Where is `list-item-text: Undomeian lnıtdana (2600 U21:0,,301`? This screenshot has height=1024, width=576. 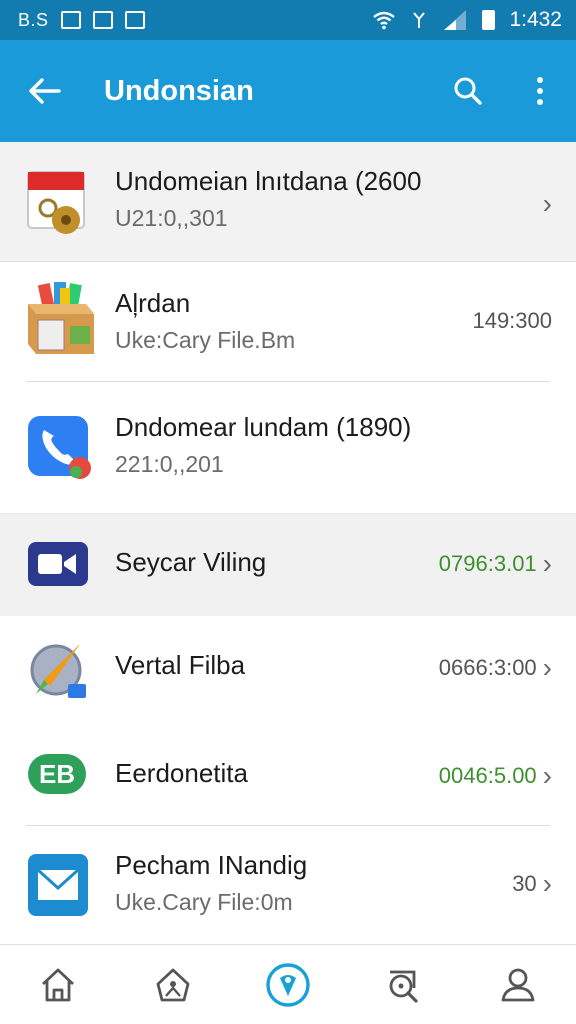 list-item-text: Undomeian lnıtdana (2600 U21:0,,301 is located at coordinates (268, 199).